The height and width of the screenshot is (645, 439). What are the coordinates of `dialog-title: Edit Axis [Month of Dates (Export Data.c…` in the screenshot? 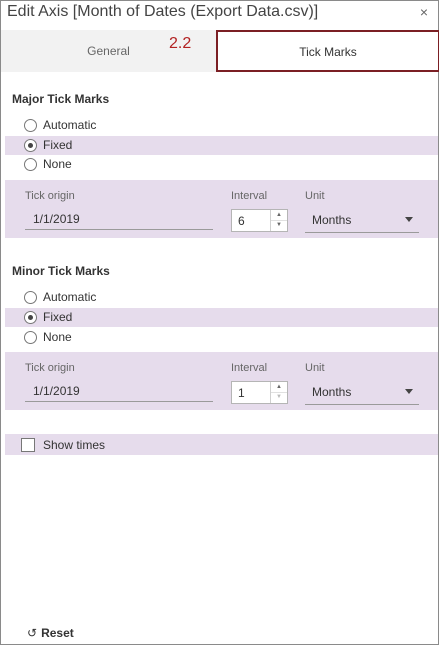 It's located at (163, 11).